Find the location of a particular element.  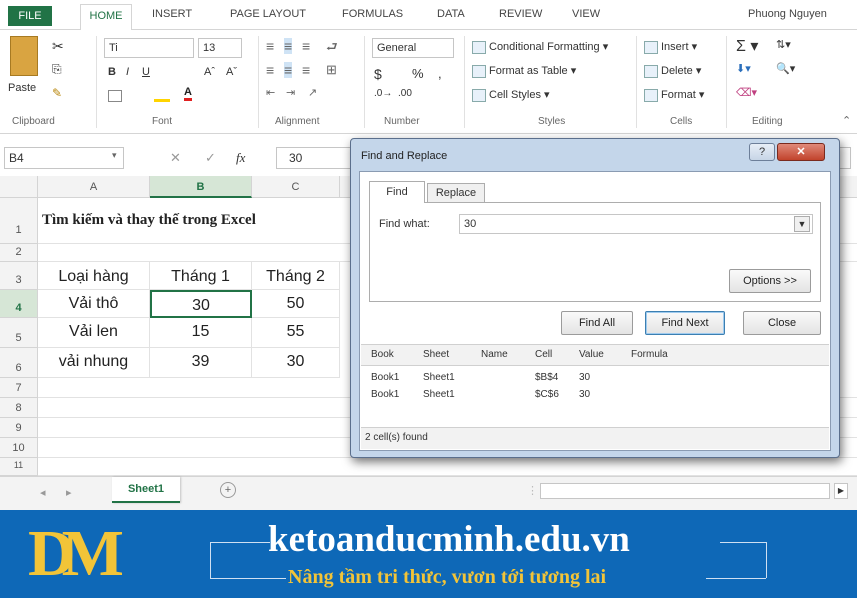

fx-icon: fx is located at coordinates (240, 158).